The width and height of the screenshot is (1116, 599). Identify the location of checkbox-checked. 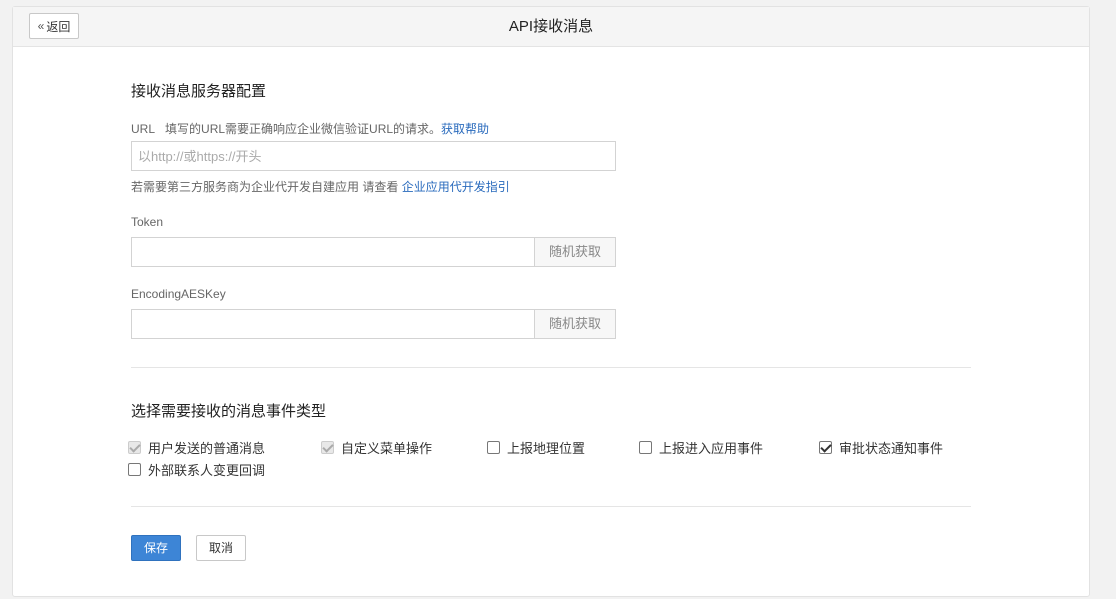
(825, 447).